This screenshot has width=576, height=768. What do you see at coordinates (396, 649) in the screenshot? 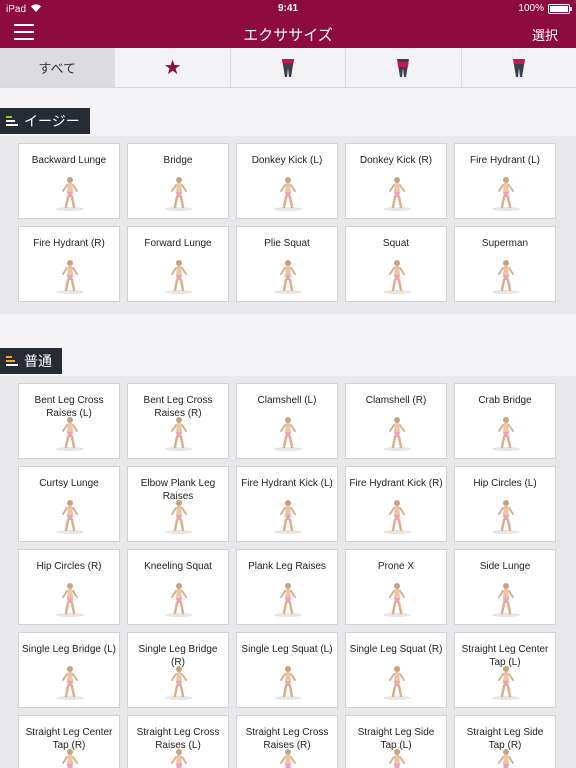
I see `exercise-name: Single Leg Squat (R)` at bounding box center [396, 649].